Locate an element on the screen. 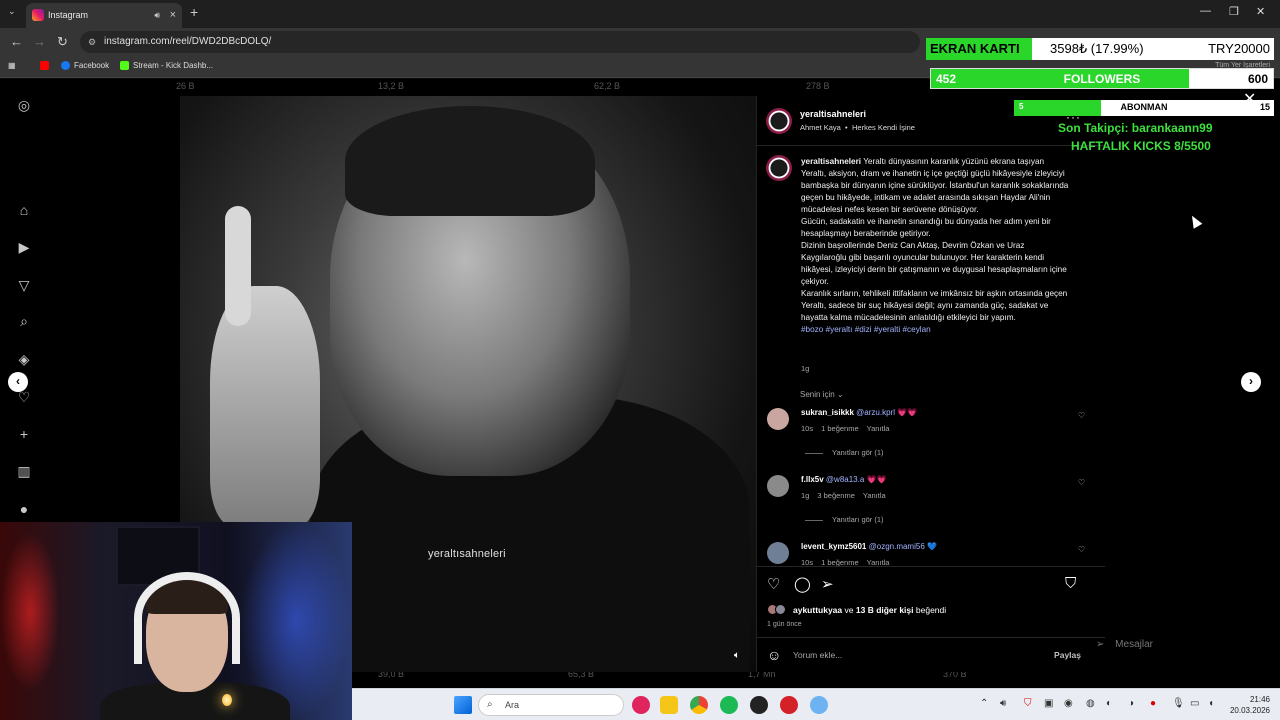  like-icon: ♡ is located at coordinates (773, 584).